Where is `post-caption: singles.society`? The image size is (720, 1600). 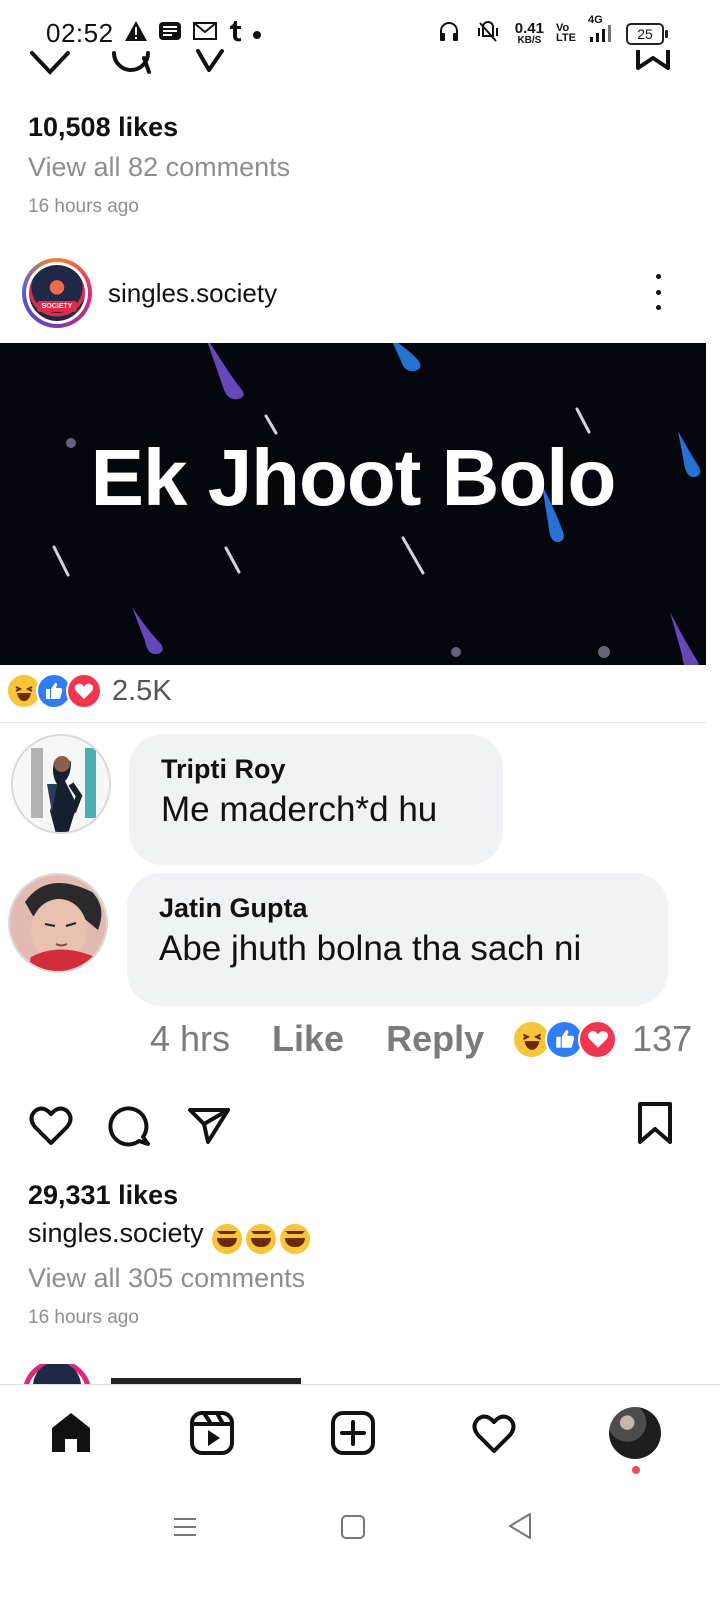
post-caption: singles.society is located at coordinates (169, 1236).